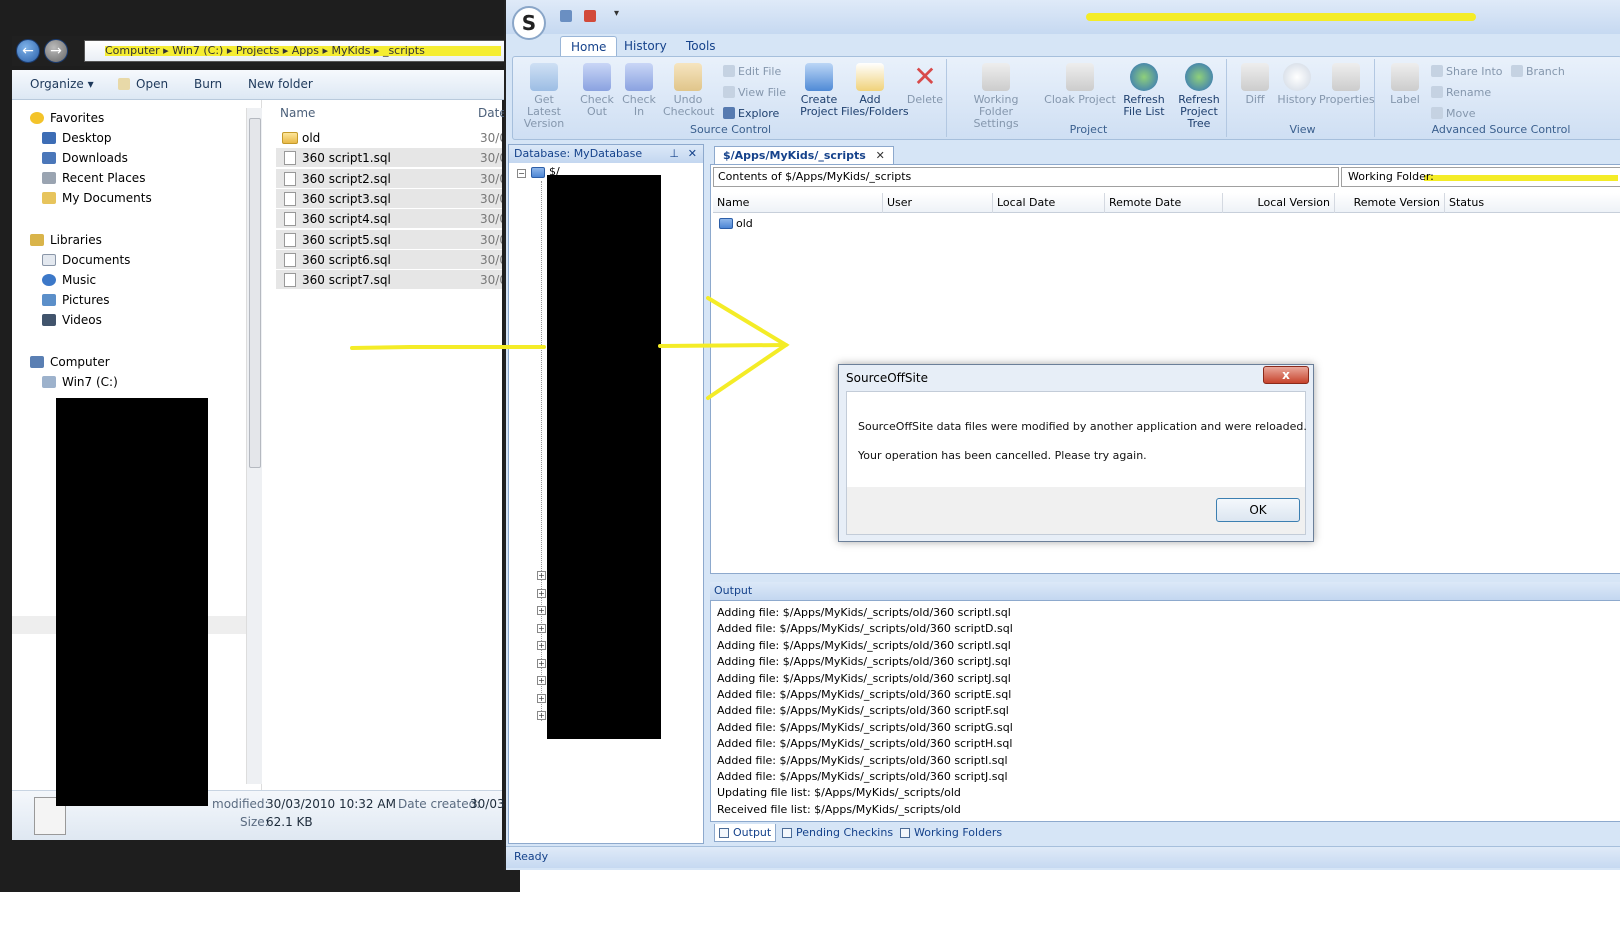  I want to click on nav-desktop: Desktop, so click(77, 138).